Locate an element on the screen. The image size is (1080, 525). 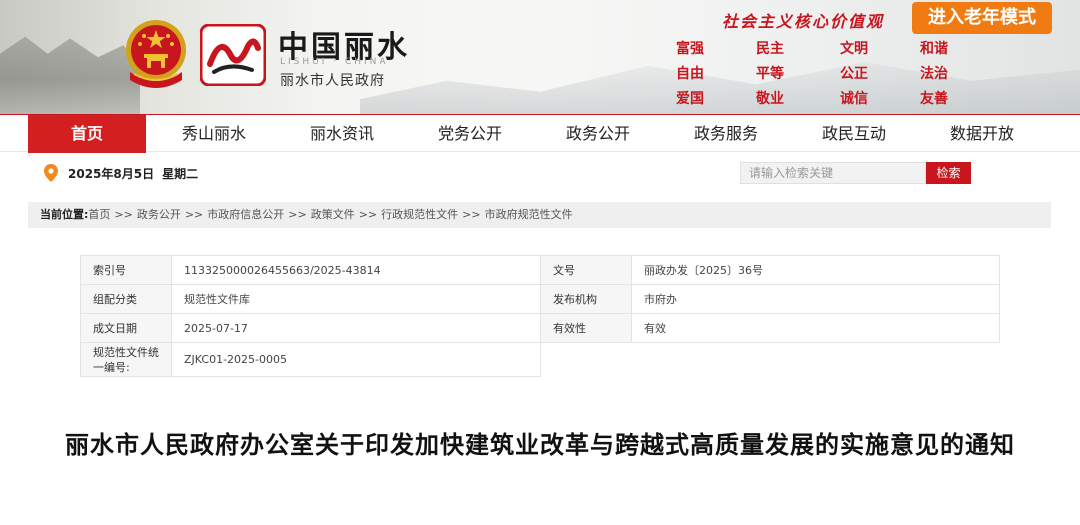
site-name: 丽水市人民政府 is located at coordinates (332, 81).